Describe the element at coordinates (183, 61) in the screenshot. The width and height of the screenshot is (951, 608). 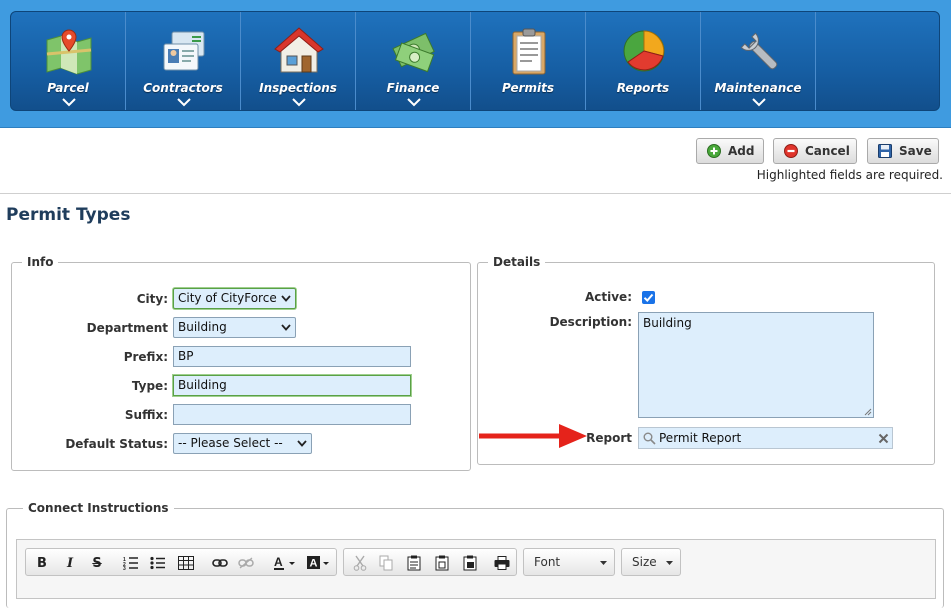
I see `nav-item-contractors: Contractors` at that location.